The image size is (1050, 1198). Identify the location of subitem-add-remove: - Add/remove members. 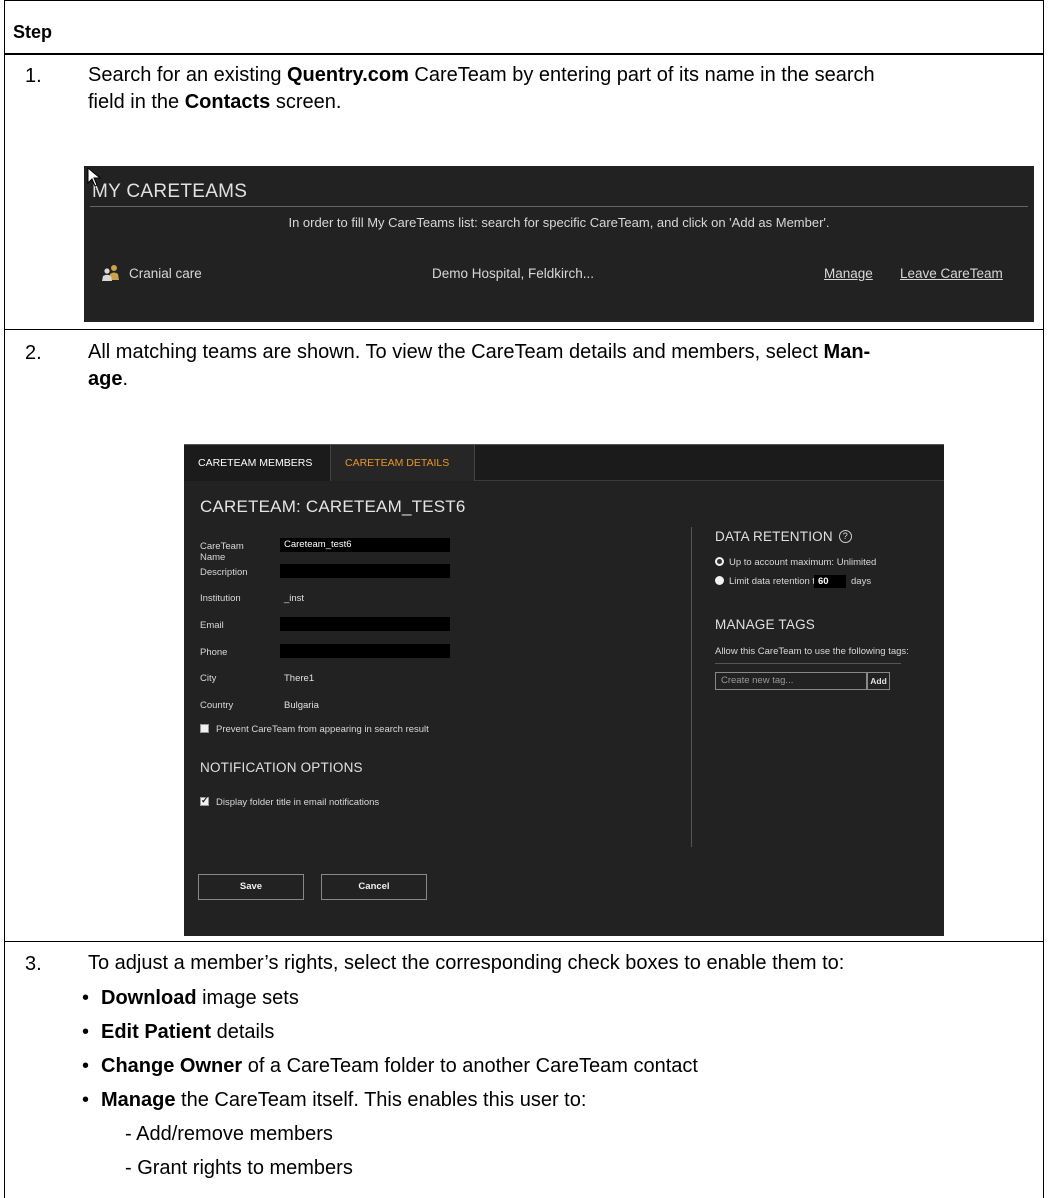
(229, 1134).